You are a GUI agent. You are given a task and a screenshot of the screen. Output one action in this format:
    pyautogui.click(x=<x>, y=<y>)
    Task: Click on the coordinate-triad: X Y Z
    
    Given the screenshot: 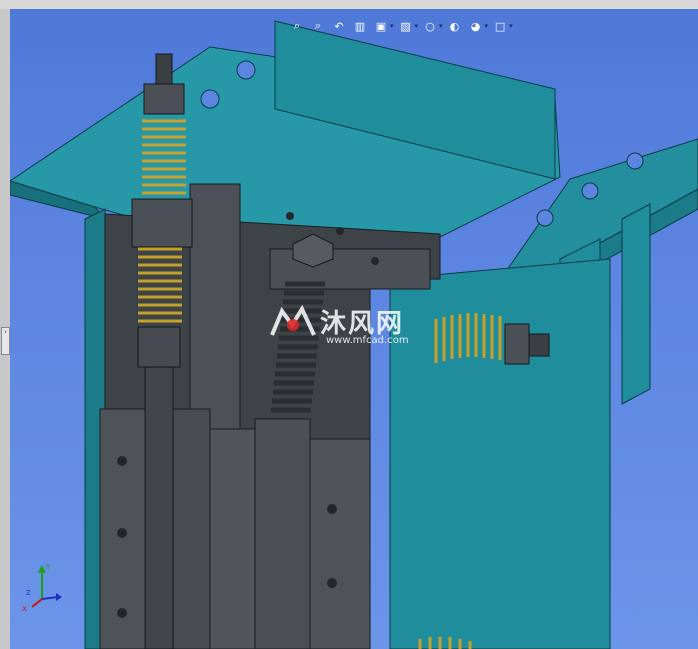 What is the action you would take?
    pyautogui.click(x=42, y=587)
    